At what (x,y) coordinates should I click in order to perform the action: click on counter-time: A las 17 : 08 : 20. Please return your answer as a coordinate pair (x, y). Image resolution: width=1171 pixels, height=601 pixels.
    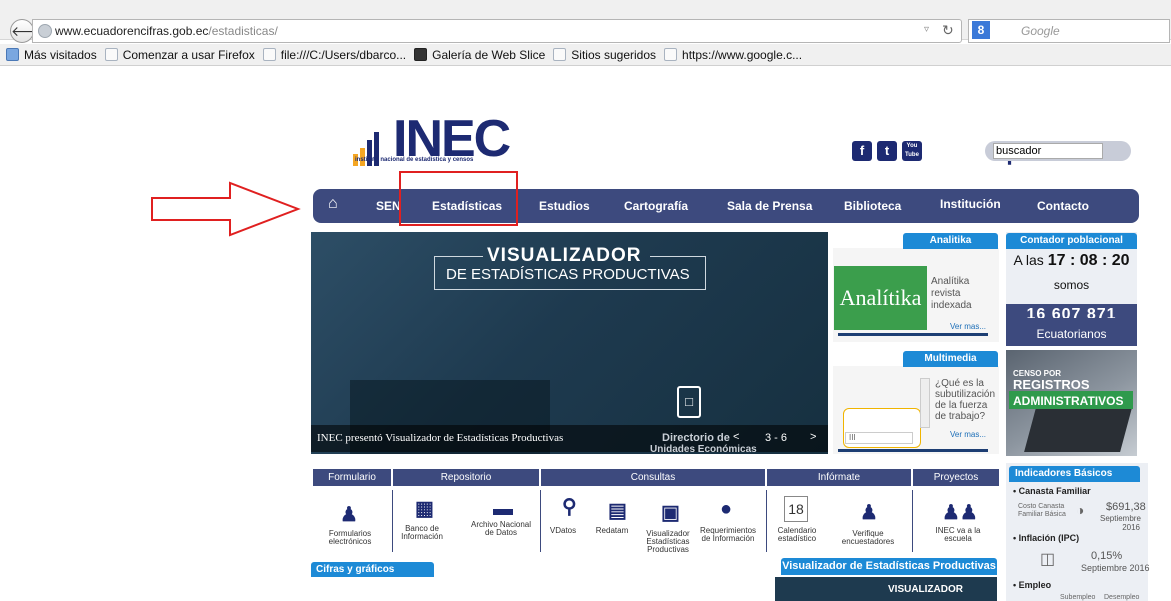
    Looking at the image, I should click on (1071, 261).